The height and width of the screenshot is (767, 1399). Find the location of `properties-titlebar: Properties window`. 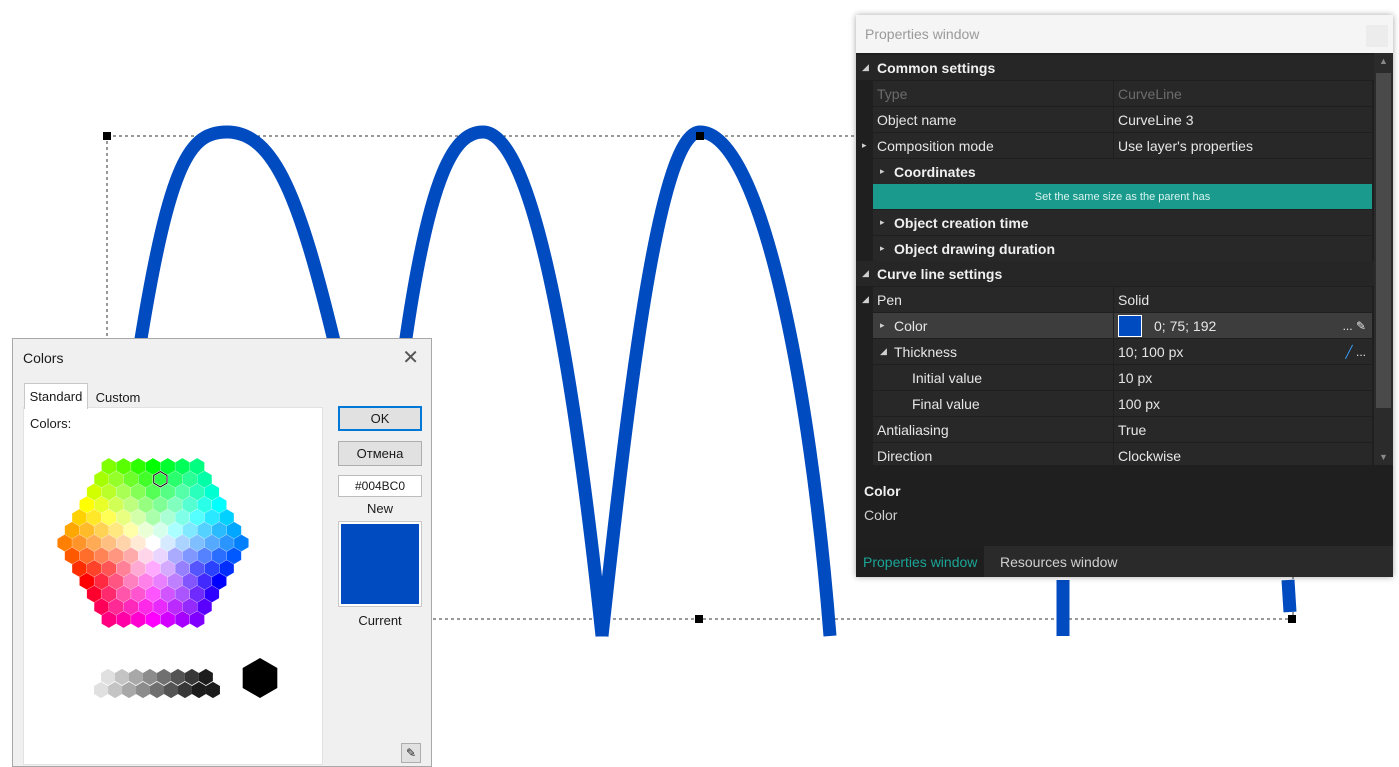

properties-titlebar: Properties window is located at coordinates (1124, 34).